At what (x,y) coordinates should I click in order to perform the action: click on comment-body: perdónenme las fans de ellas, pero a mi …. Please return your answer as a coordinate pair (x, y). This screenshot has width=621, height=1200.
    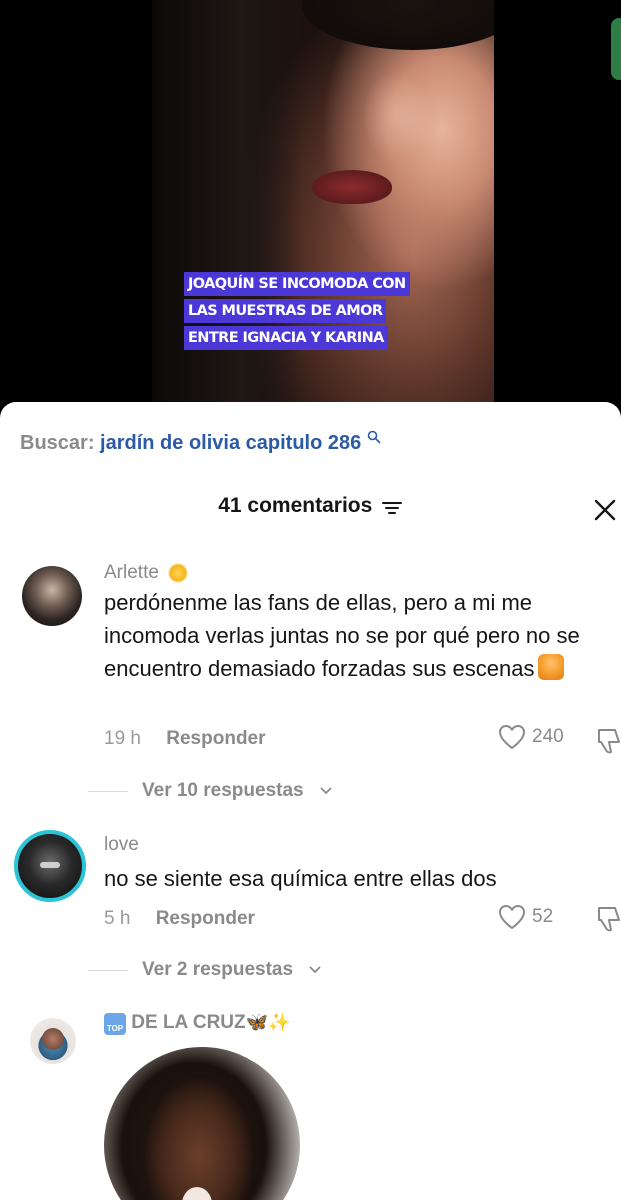
    Looking at the image, I should click on (342, 635).